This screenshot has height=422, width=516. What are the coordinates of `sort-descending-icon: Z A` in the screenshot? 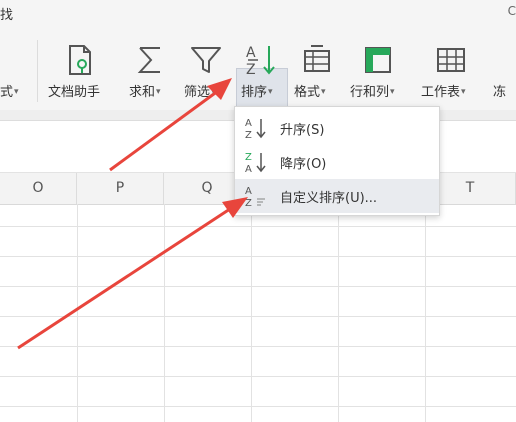 It's located at (256, 162).